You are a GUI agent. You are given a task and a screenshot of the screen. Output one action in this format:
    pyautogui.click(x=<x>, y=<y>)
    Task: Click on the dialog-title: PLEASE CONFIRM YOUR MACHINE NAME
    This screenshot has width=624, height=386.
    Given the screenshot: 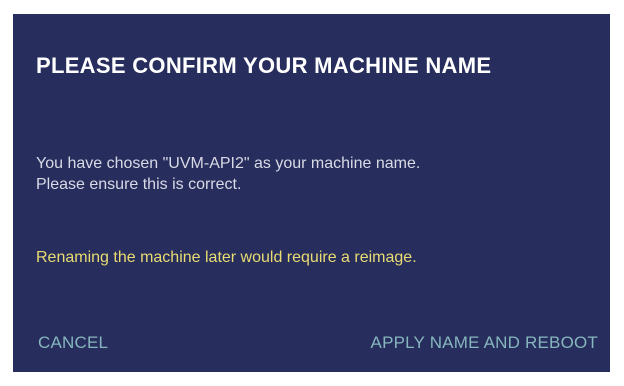 What is the action you would take?
    pyautogui.click(x=264, y=65)
    